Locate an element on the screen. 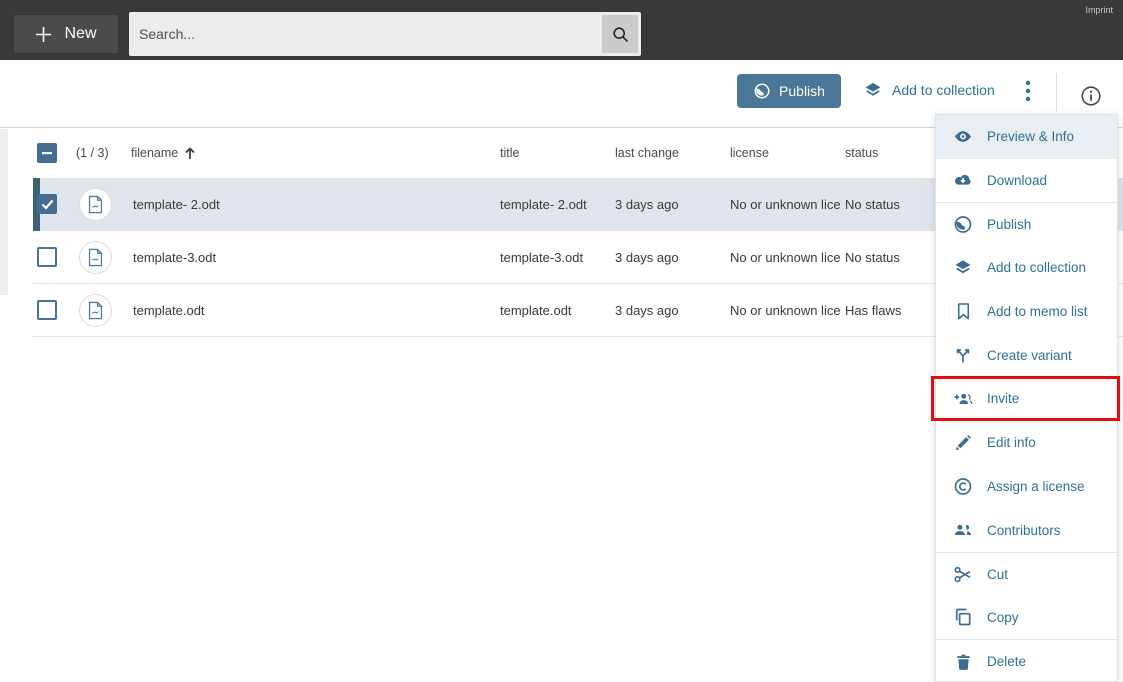  menu-item-download: Download is located at coordinates (1026, 181).